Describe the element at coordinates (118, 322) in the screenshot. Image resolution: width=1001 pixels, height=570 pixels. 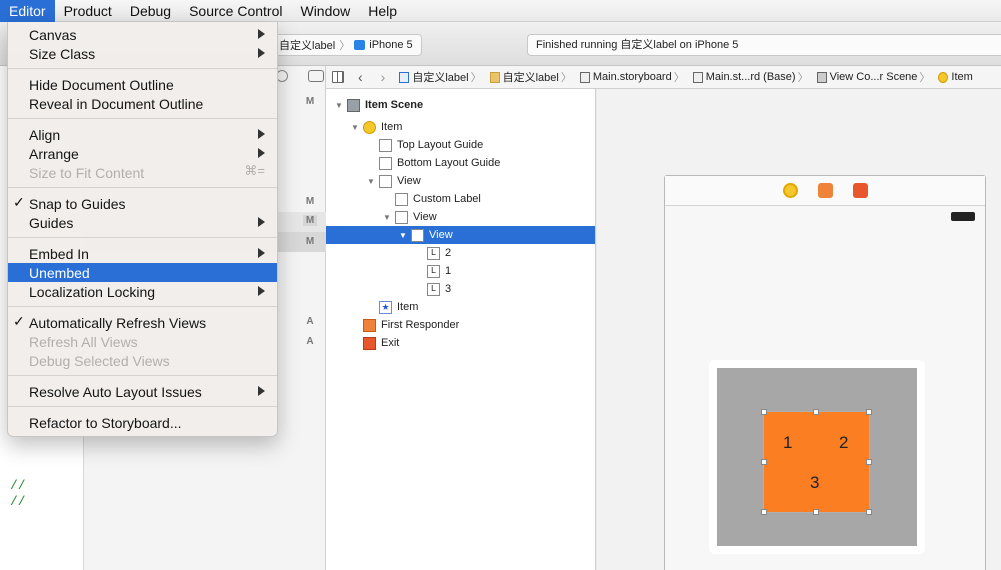
I see `menu-item-label: Automatically Refresh Views` at that location.